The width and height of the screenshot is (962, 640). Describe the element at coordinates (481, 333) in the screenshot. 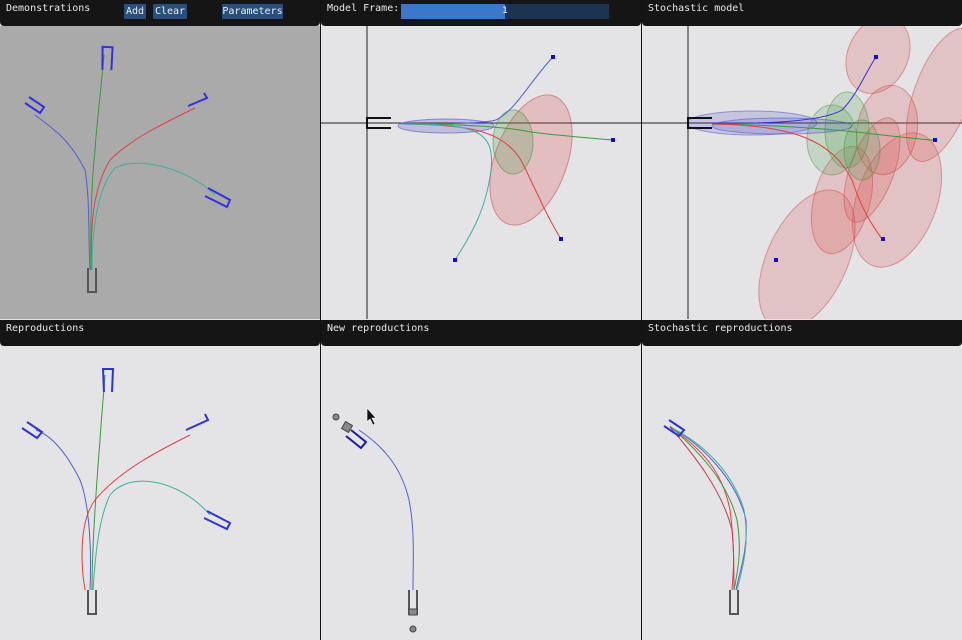

I see `new-reproductions-titlebar: New reproductions` at that location.